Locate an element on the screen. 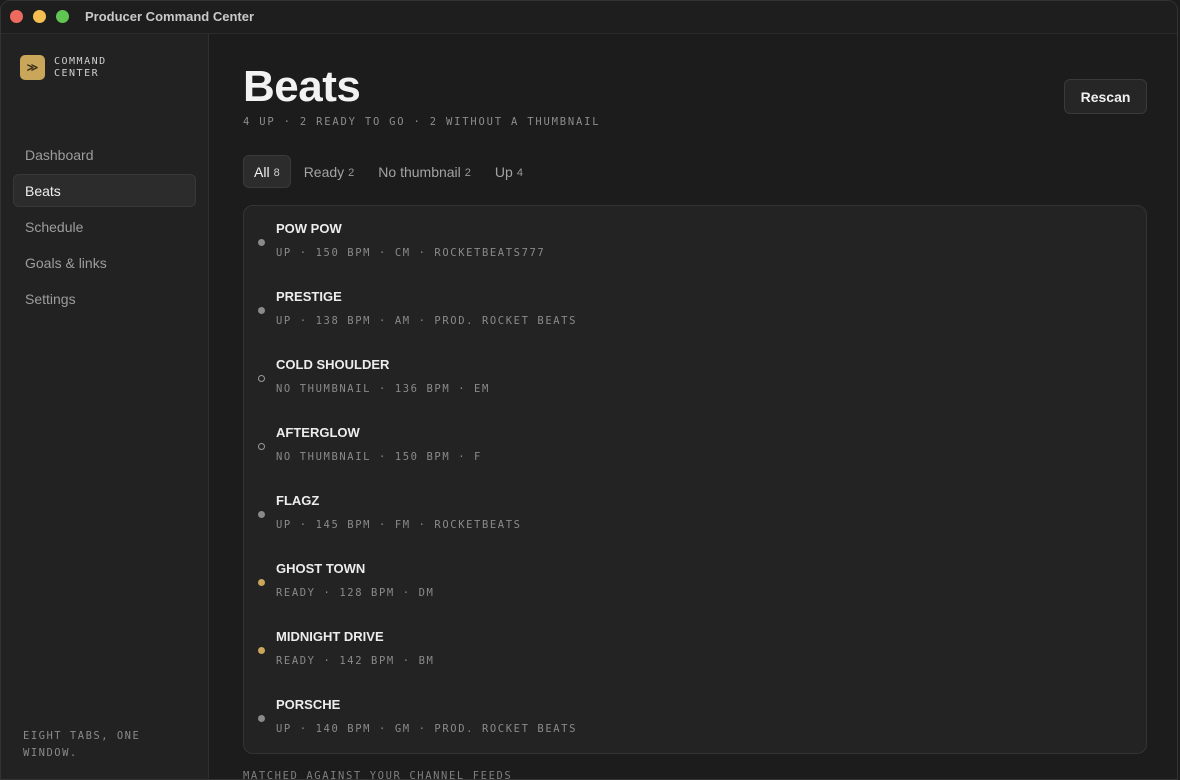 The height and width of the screenshot is (780, 1180). beat-meta: UP · 138 BPM · AM · PROD. ROCKET BEATS is located at coordinates (427, 321).